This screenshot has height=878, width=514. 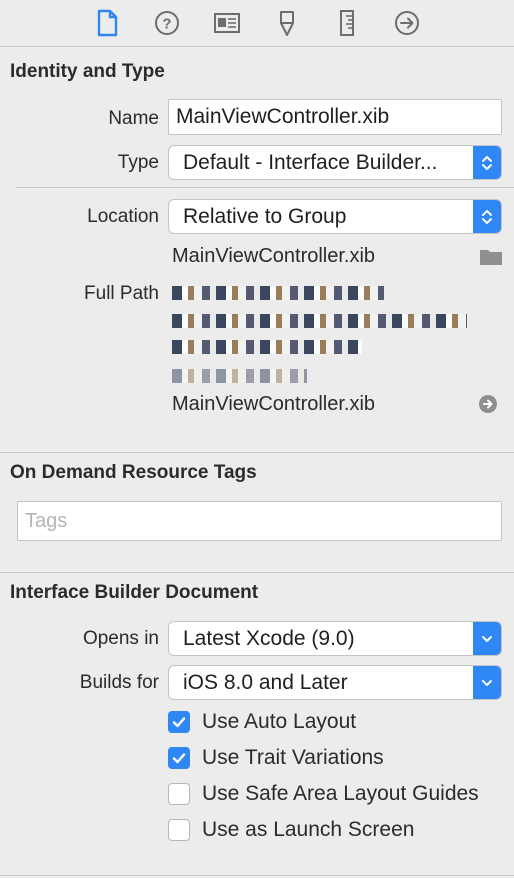 I want to click on use-safe-area-checkbox: Use Safe Area Layout Guides, so click(x=323, y=794).